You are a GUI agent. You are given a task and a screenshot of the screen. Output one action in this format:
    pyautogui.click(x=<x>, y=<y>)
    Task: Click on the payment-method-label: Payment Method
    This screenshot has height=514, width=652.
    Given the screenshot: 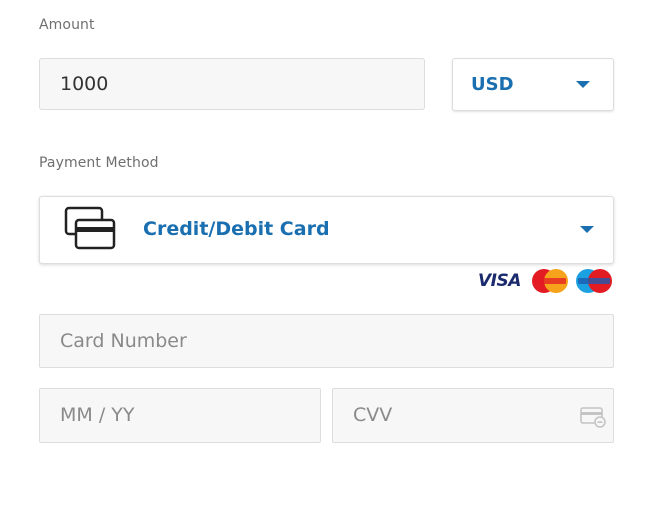 What is the action you would take?
    pyautogui.click(x=99, y=163)
    